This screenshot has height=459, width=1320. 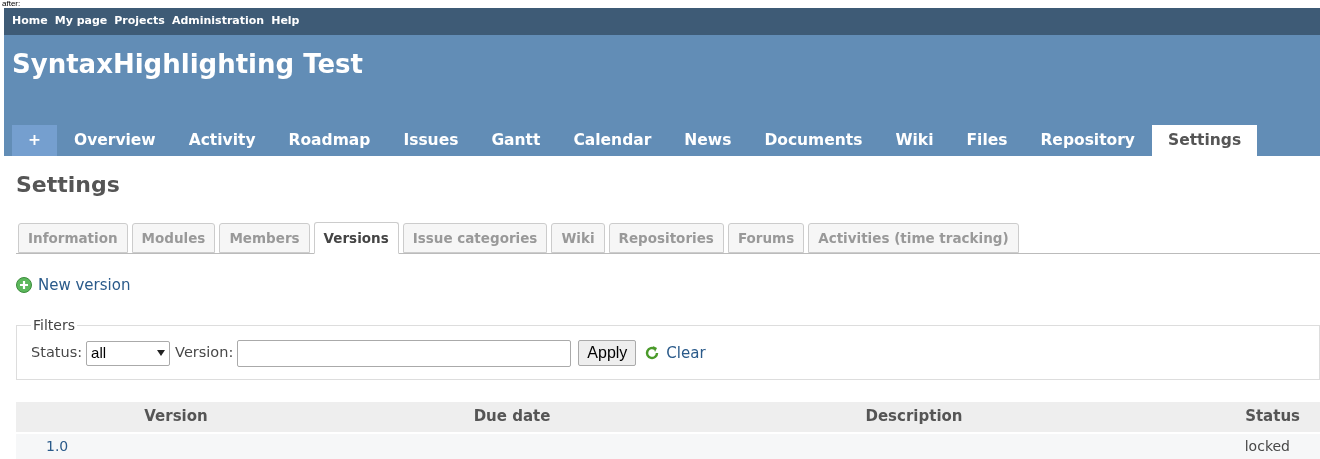 I want to click on column-header: Due date, so click(x=512, y=417).